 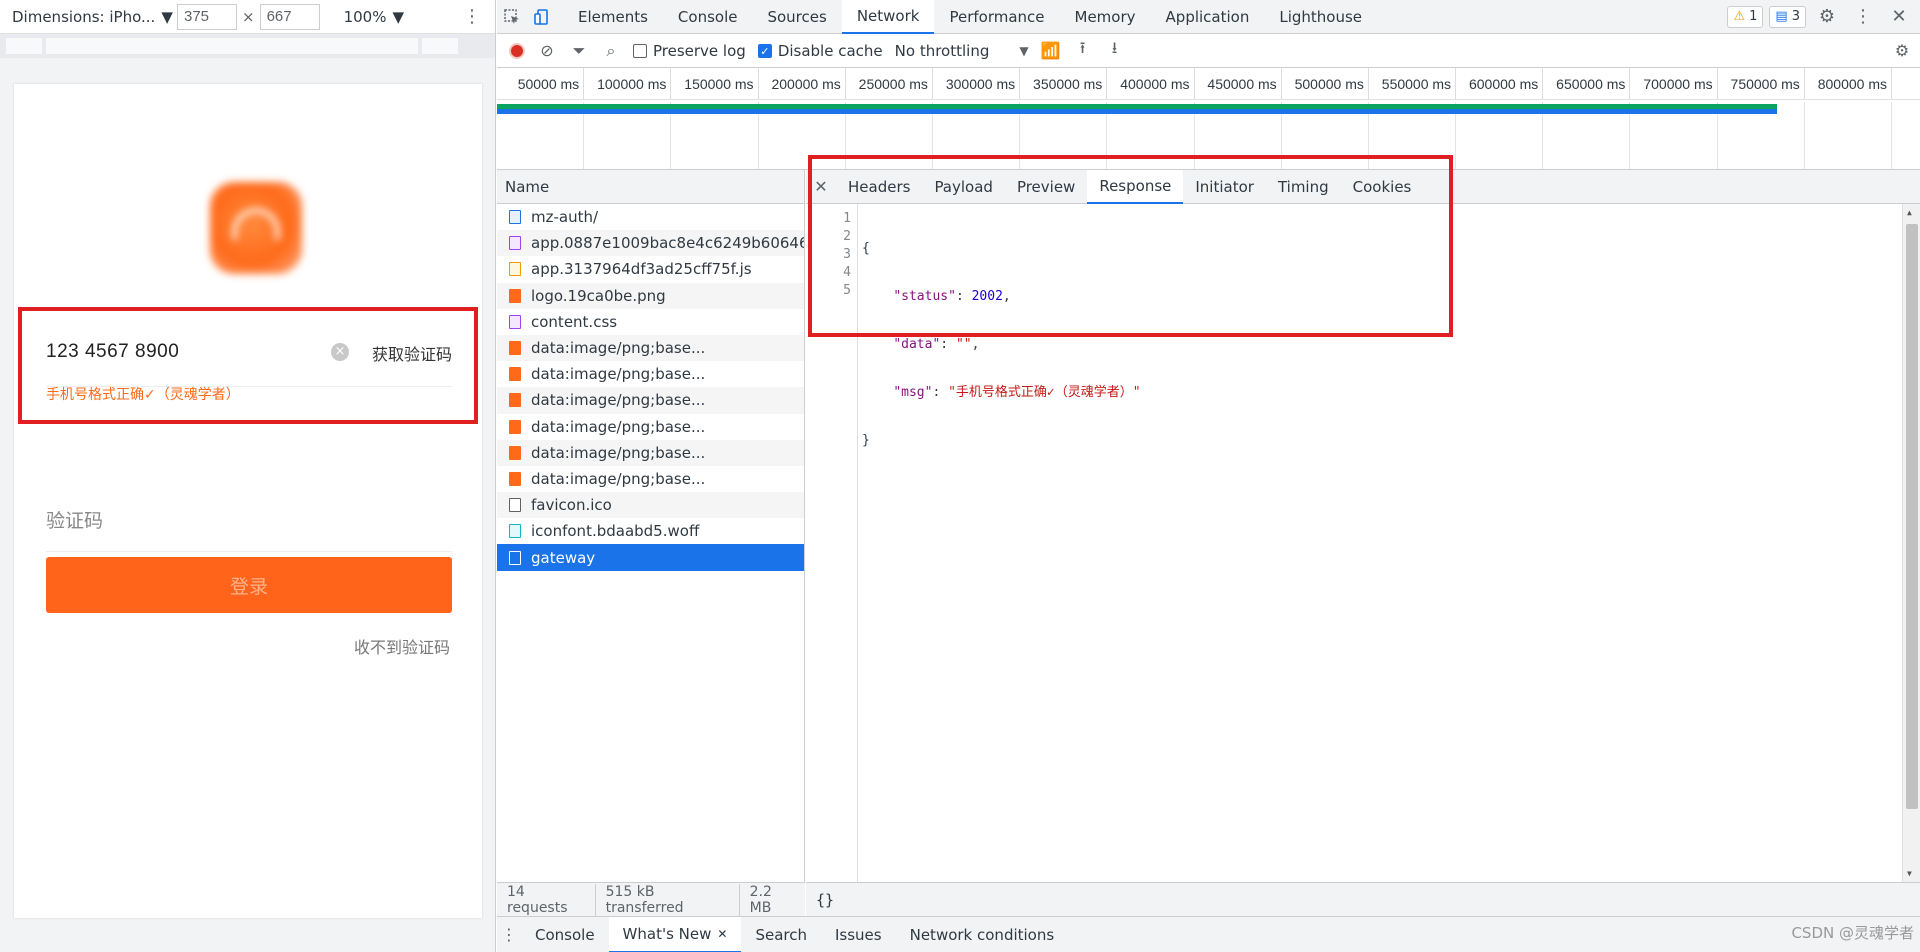 What do you see at coordinates (1115, 50) in the screenshot?
I see `export-har-icon: ⭳` at bounding box center [1115, 50].